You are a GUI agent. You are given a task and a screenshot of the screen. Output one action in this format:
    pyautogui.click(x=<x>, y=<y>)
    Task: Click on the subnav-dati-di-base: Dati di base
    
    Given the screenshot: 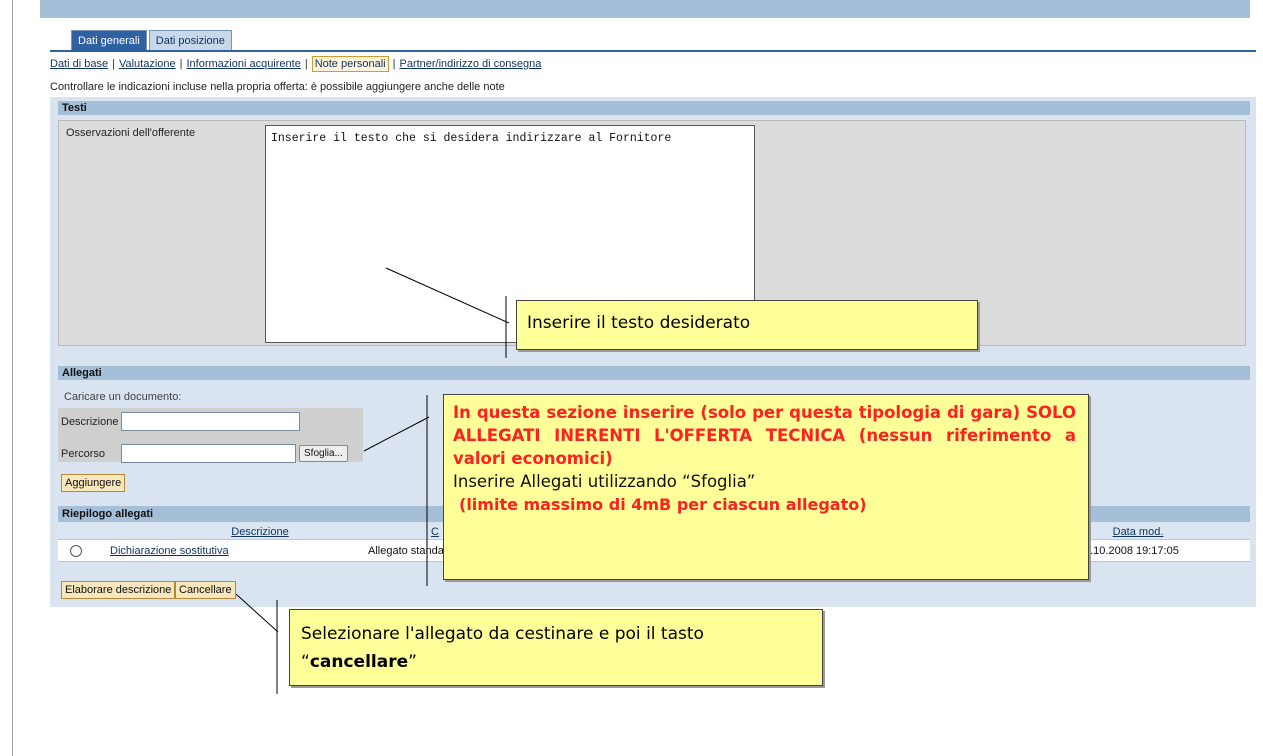 What is the action you would take?
    pyautogui.click(x=79, y=64)
    